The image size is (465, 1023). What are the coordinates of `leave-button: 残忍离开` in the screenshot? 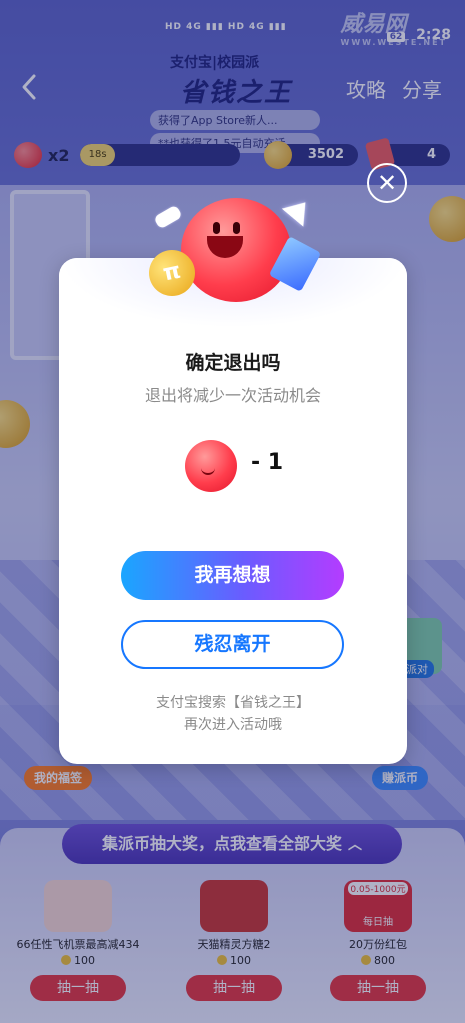 It's located at (232, 644).